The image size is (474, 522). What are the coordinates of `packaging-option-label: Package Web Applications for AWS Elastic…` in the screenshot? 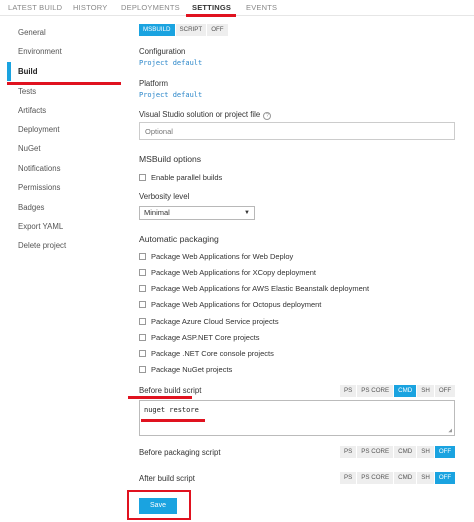 It's located at (260, 288).